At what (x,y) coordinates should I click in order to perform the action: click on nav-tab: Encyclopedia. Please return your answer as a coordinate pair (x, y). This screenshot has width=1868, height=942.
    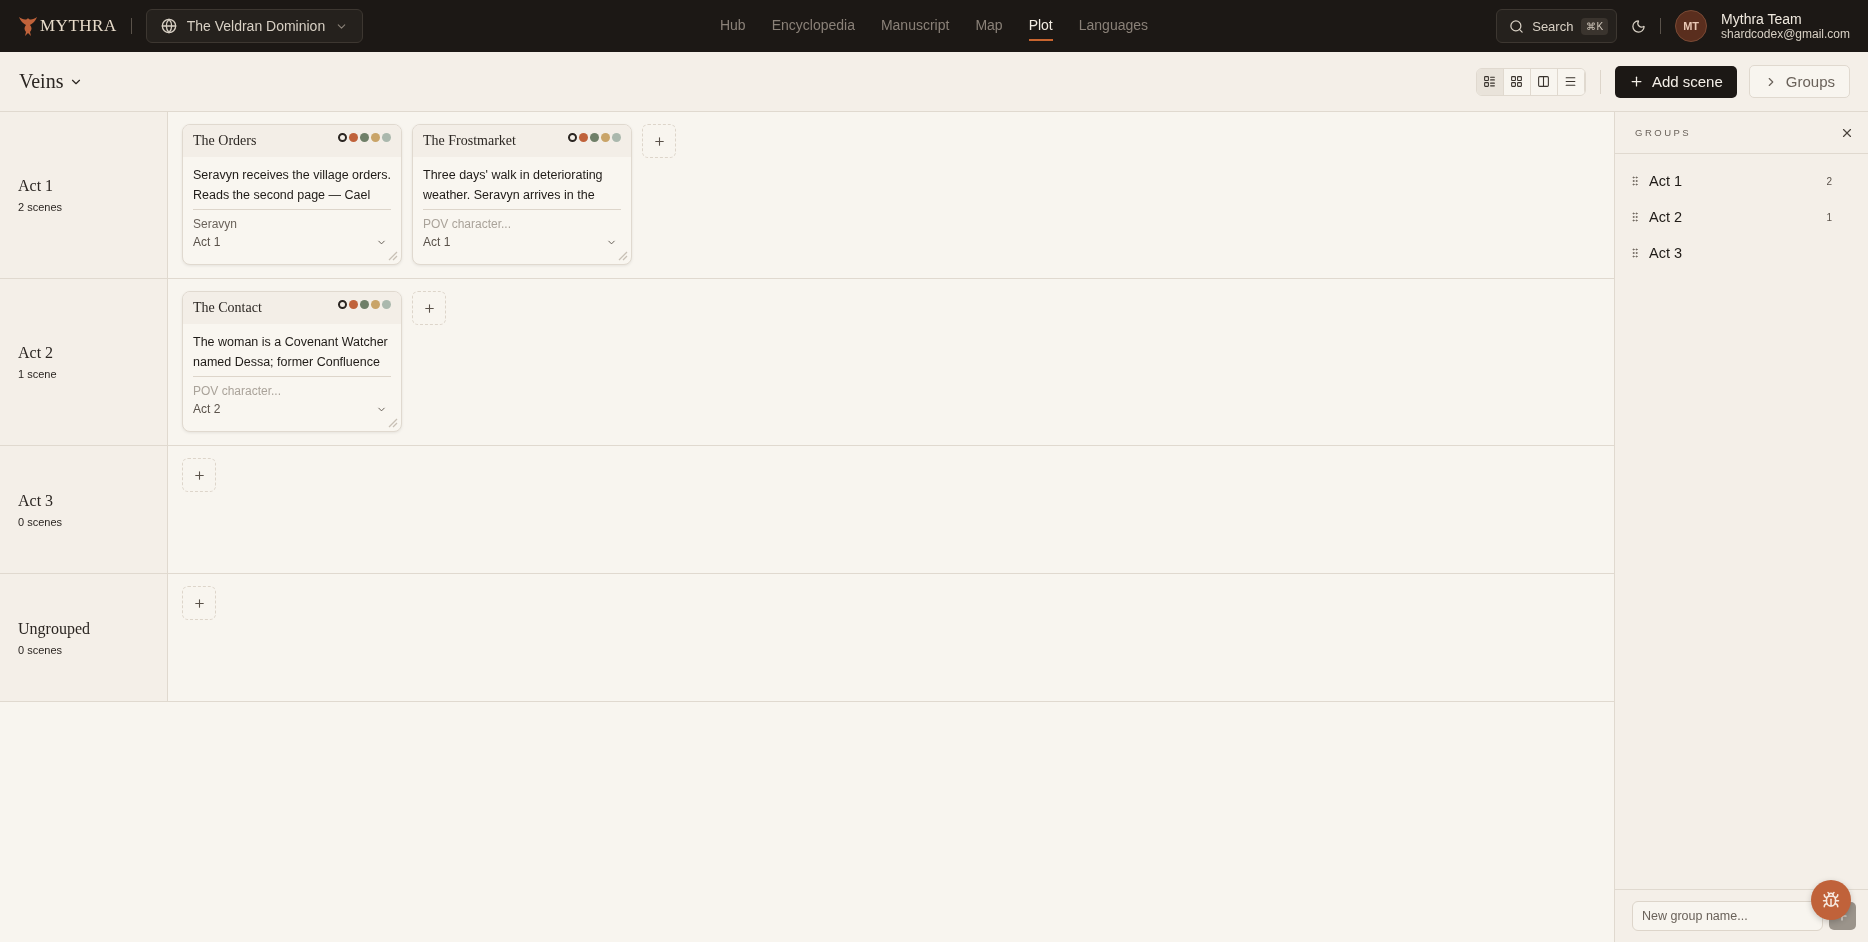
    Looking at the image, I should click on (813, 26).